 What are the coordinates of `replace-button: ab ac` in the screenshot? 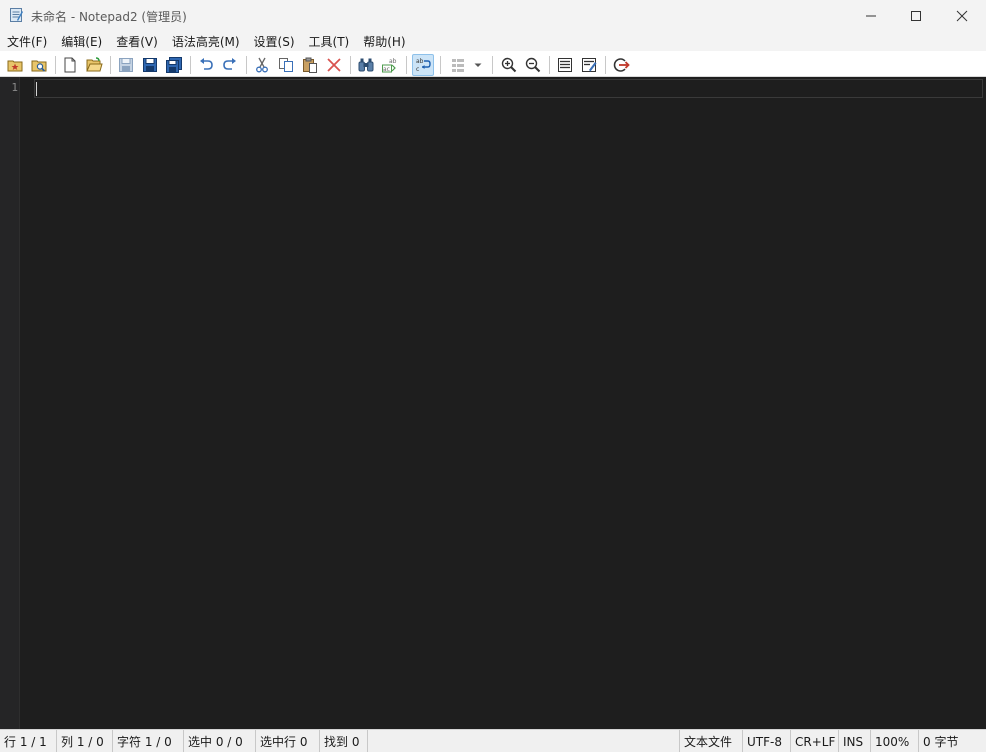 It's located at (390, 65).